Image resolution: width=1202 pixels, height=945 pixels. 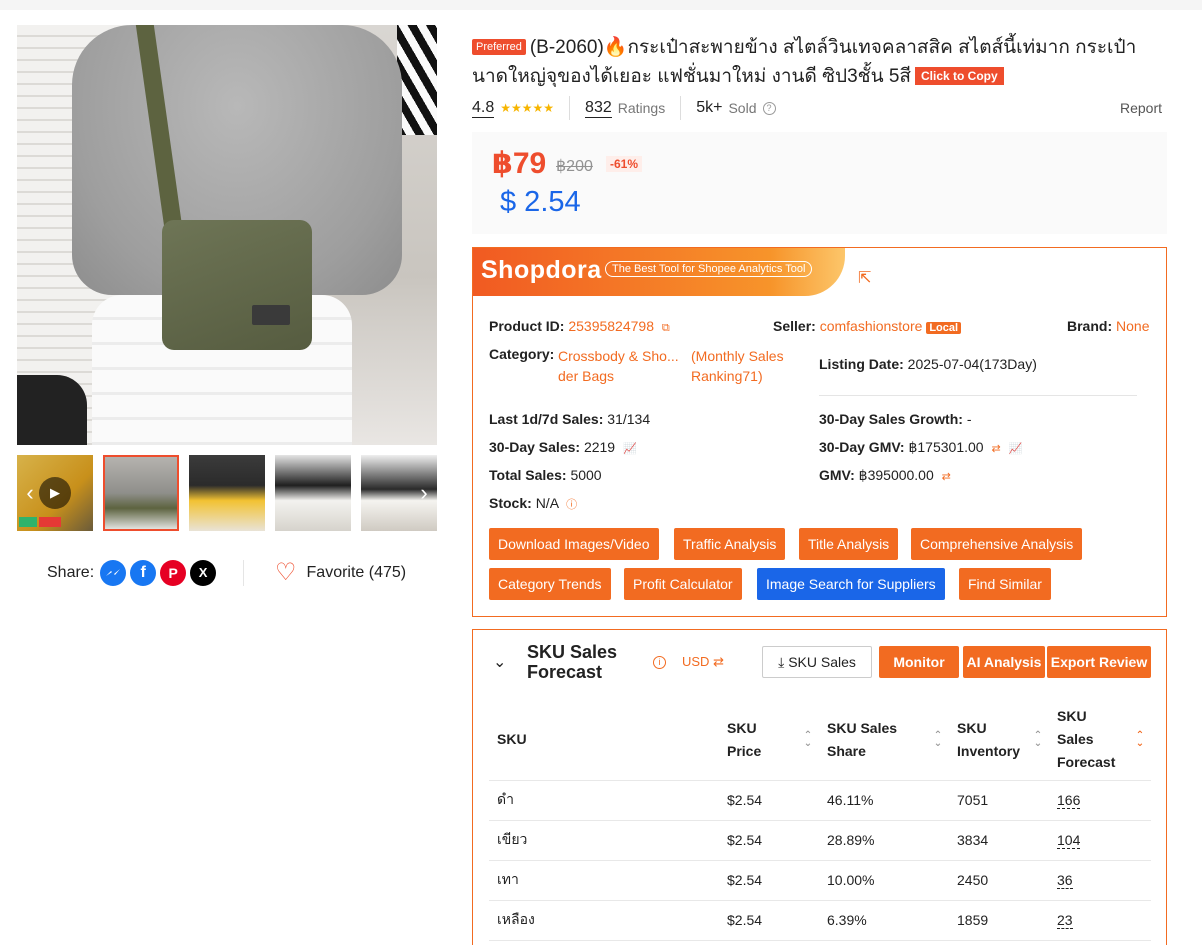 What do you see at coordinates (769, 108) in the screenshot?
I see `help-icon: ?` at bounding box center [769, 108].